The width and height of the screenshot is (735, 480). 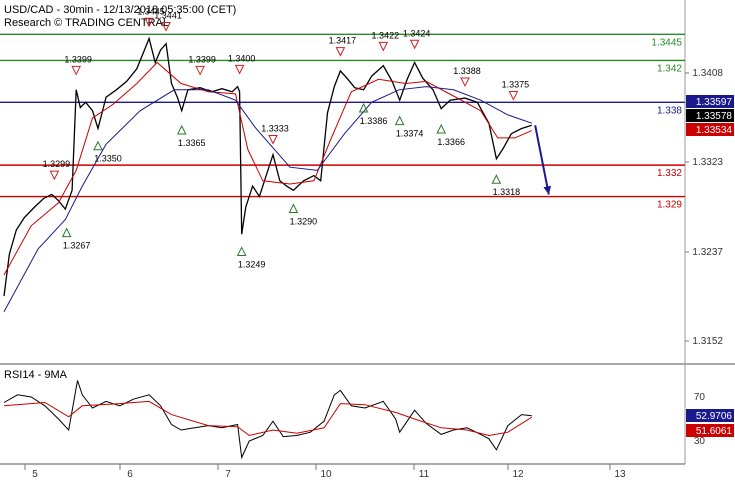 What do you see at coordinates (518, 474) in the screenshot?
I see `x-tick-label-5: 12` at bounding box center [518, 474].